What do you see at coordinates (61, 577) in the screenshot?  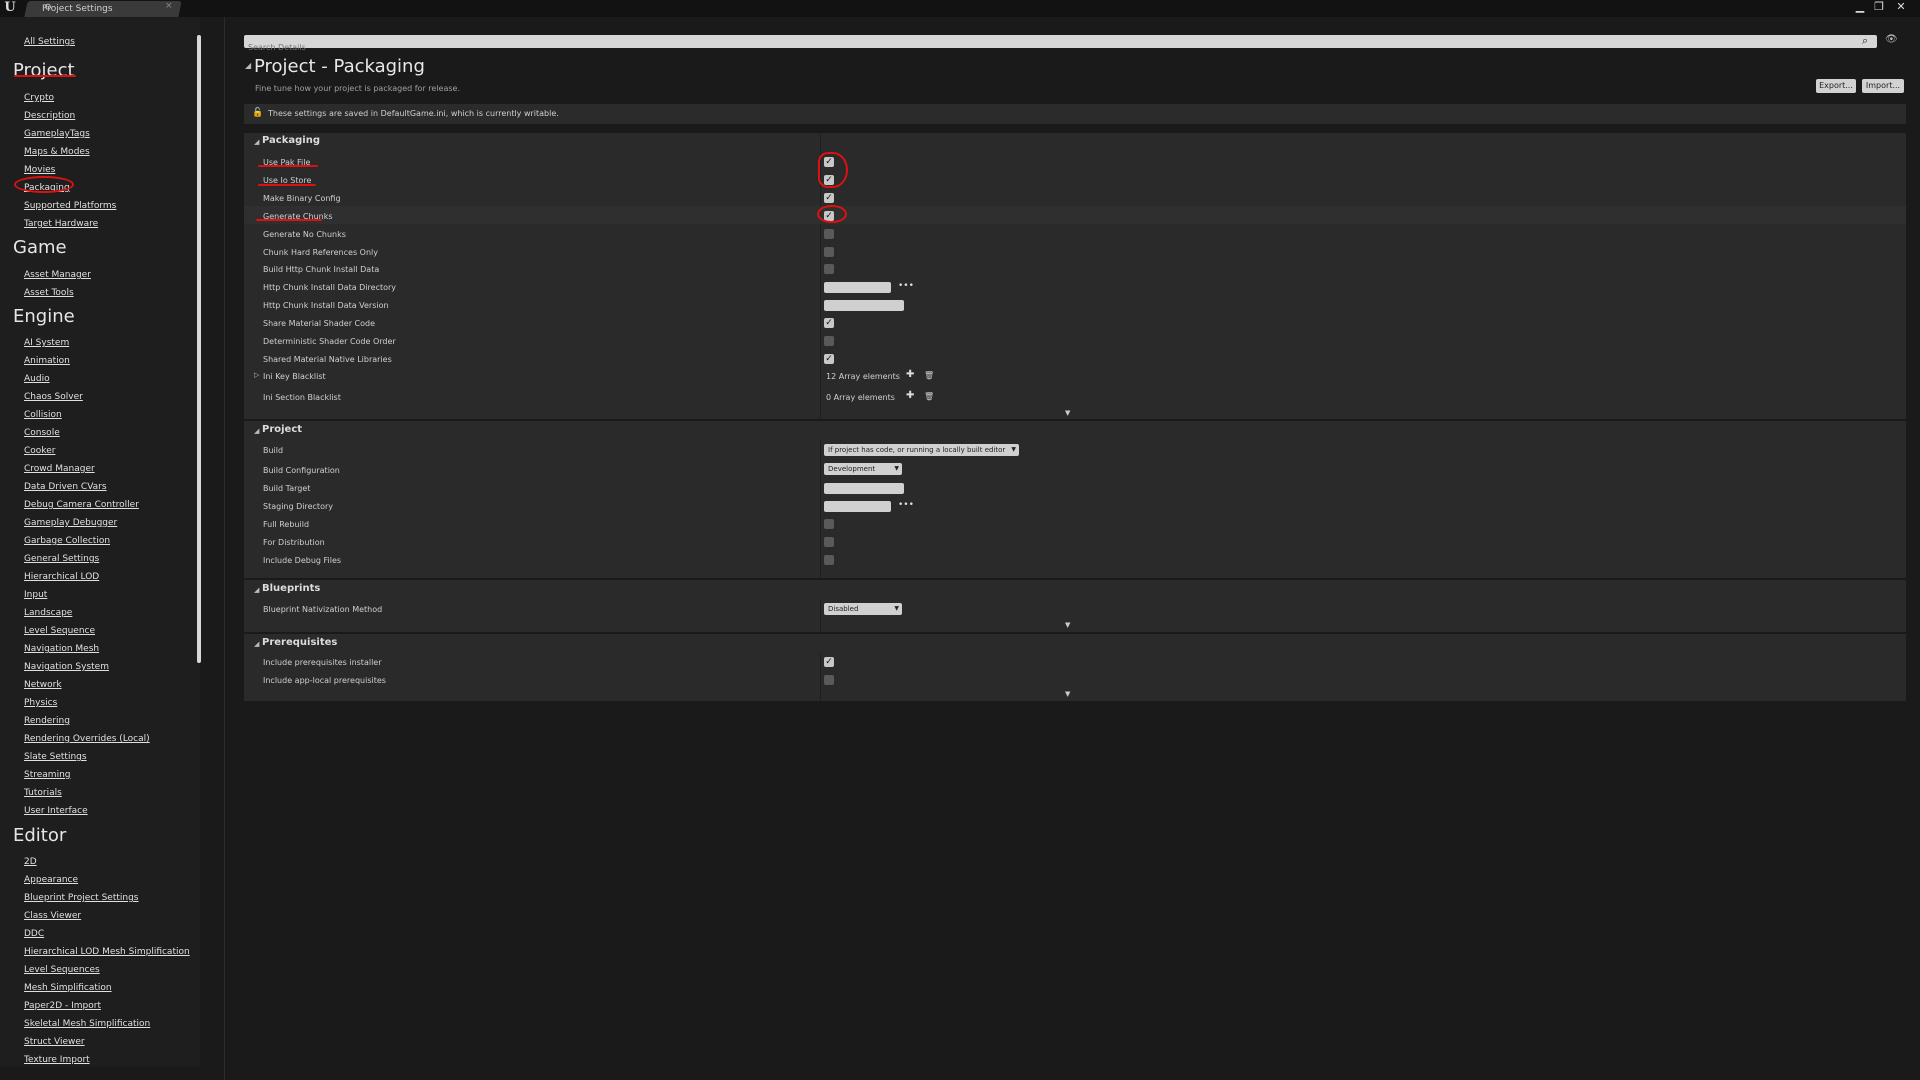 I see `sidebar-item-hierarchical-lod: Hierarchical LOD` at bounding box center [61, 577].